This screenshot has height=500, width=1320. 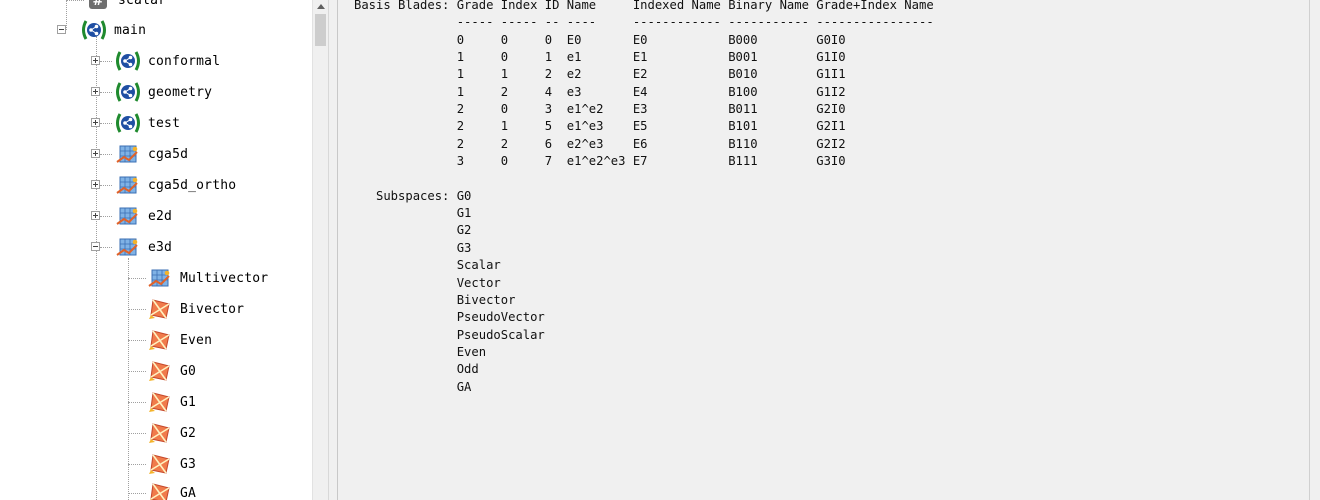 I want to click on tree-item-test: test, so click(x=147, y=123).